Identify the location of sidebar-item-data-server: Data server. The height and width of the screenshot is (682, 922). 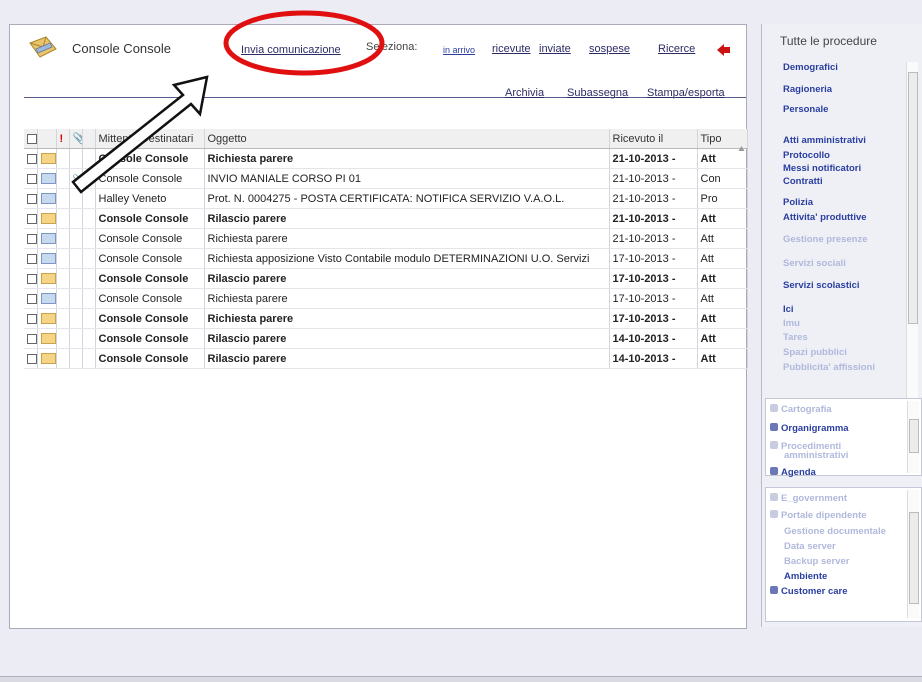
(810, 546).